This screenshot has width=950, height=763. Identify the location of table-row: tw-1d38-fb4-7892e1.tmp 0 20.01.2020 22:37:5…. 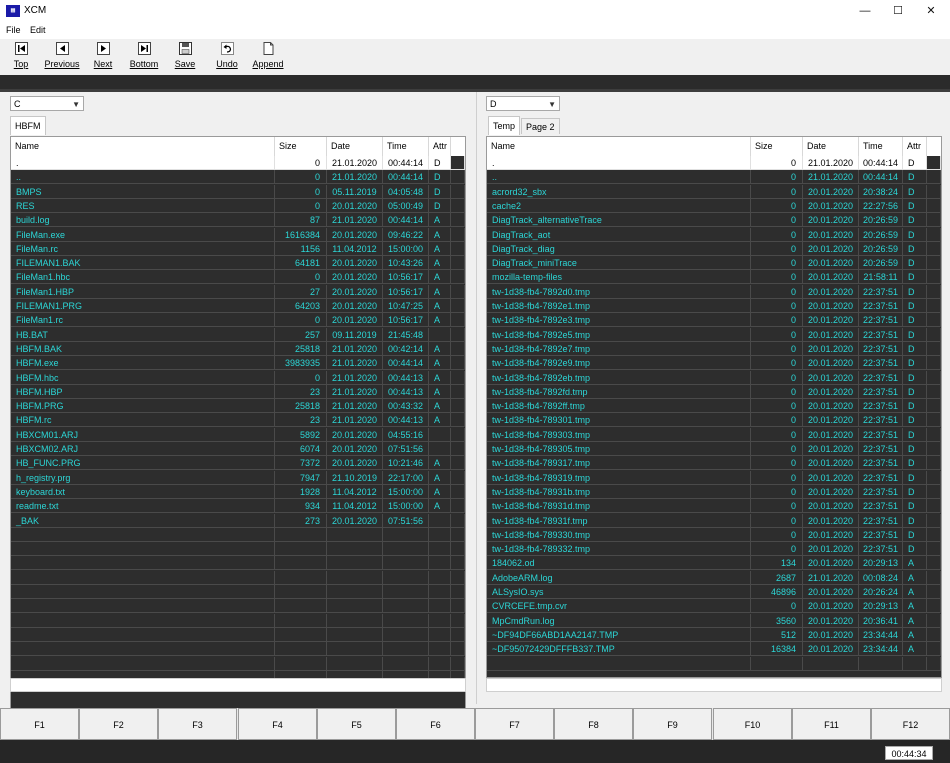
(714, 306).